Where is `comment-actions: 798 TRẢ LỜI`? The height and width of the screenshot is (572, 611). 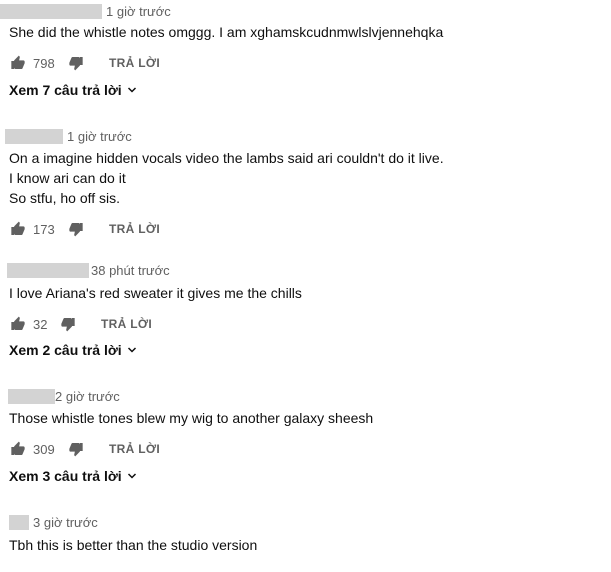
comment-actions: 798 TRẢ LỜI is located at coordinates (84, 63).